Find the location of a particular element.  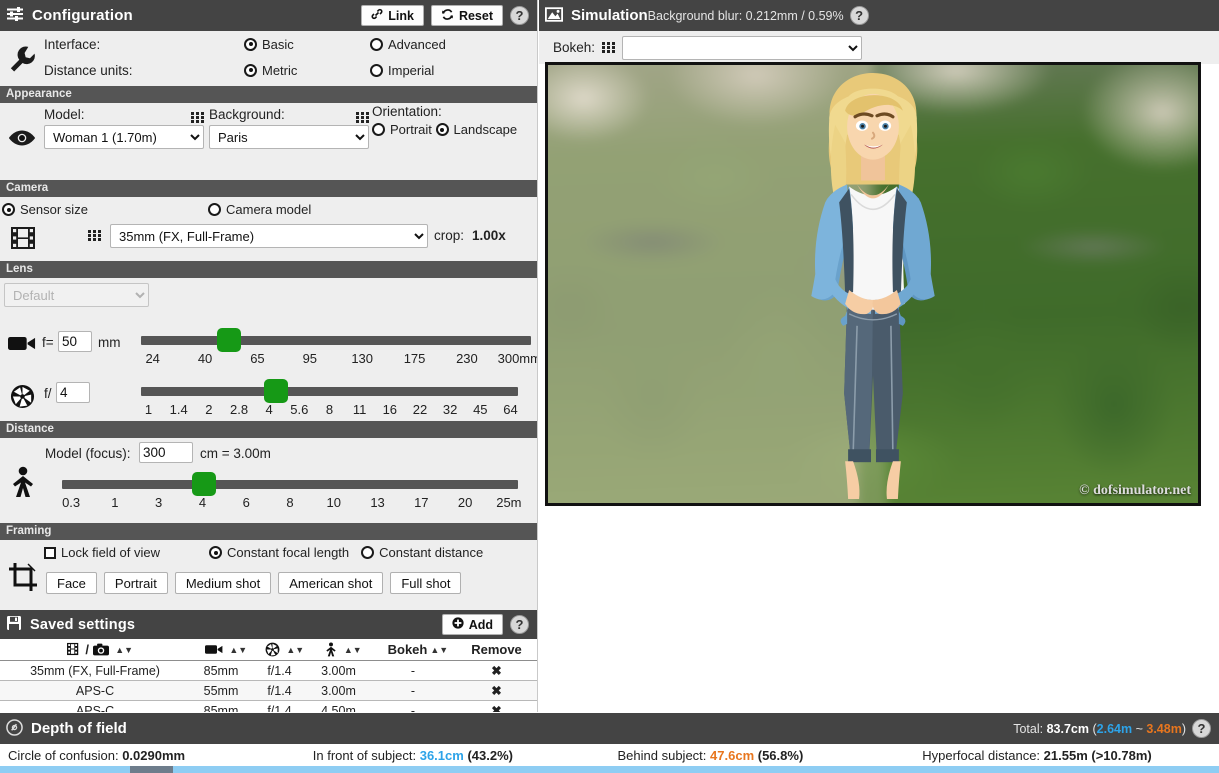

coc-label: Circle of confusion: is located at coordinates (63, 755).